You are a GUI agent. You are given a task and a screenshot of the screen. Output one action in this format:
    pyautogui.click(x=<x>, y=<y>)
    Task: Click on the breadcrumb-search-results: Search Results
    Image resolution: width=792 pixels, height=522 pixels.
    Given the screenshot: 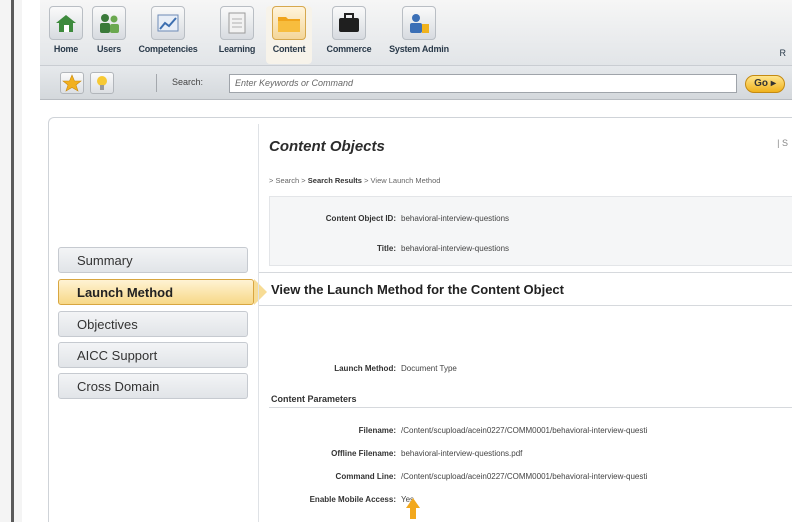 What is the action you would take?
    pyautogui.click(x=335, y=180)
    